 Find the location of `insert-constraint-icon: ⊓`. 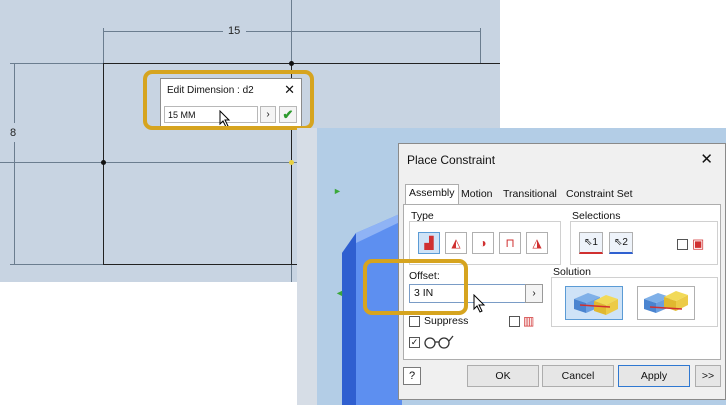

insert-constraint-icon: ⊓ is located at coordinates (510, 243).